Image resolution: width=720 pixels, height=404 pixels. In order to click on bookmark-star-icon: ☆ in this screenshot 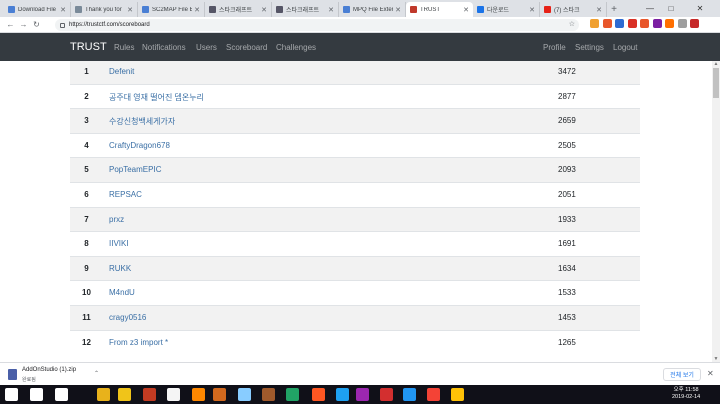, I will do `click(572, 24)`.